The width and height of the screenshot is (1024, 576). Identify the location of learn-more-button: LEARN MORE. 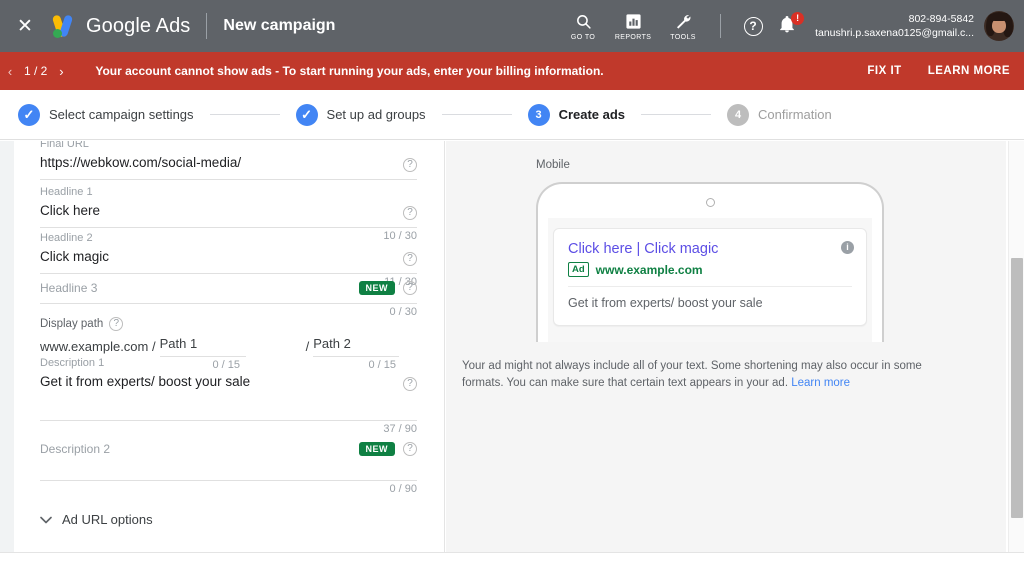
(969, 71).